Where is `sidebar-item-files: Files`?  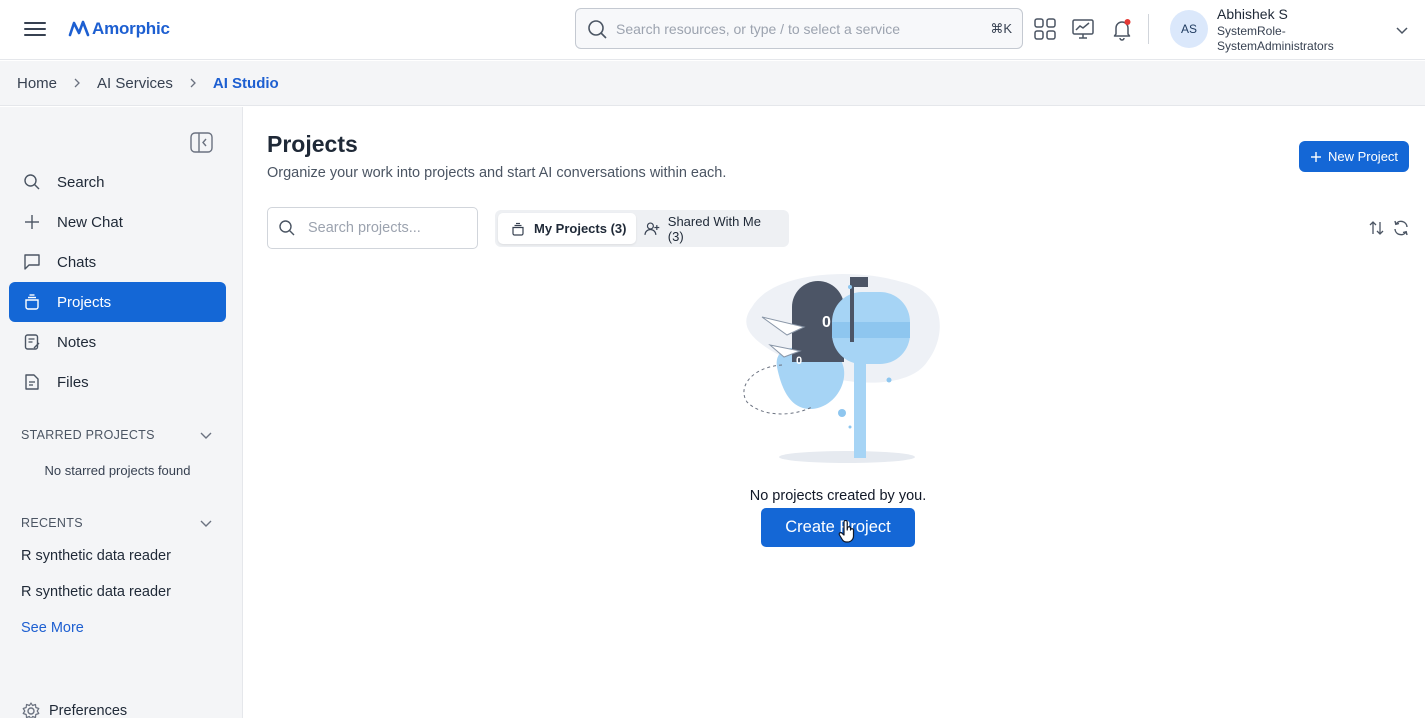
sidebar-item-files: Files is located at coordinates (117, 382).